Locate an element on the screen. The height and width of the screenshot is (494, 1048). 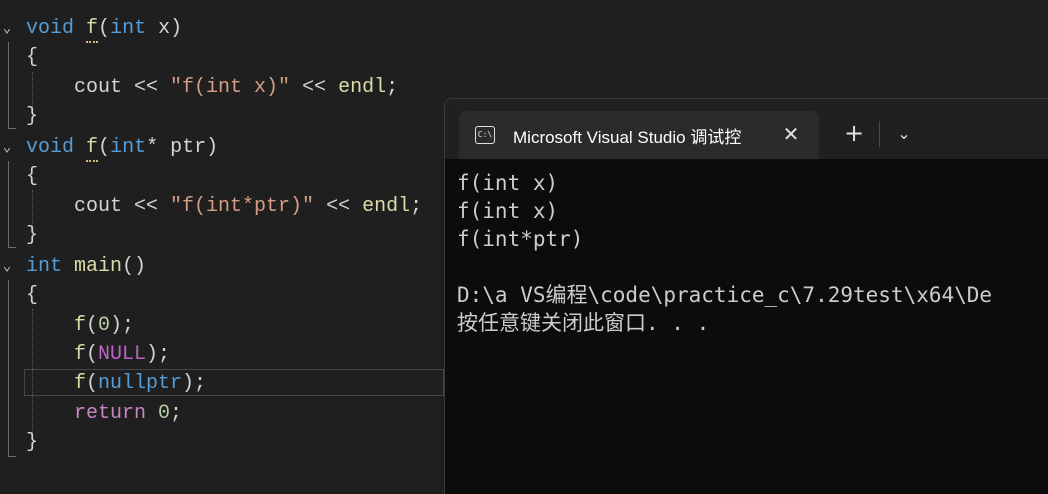
scope-line-f1 is located at coordinates (8, 85).